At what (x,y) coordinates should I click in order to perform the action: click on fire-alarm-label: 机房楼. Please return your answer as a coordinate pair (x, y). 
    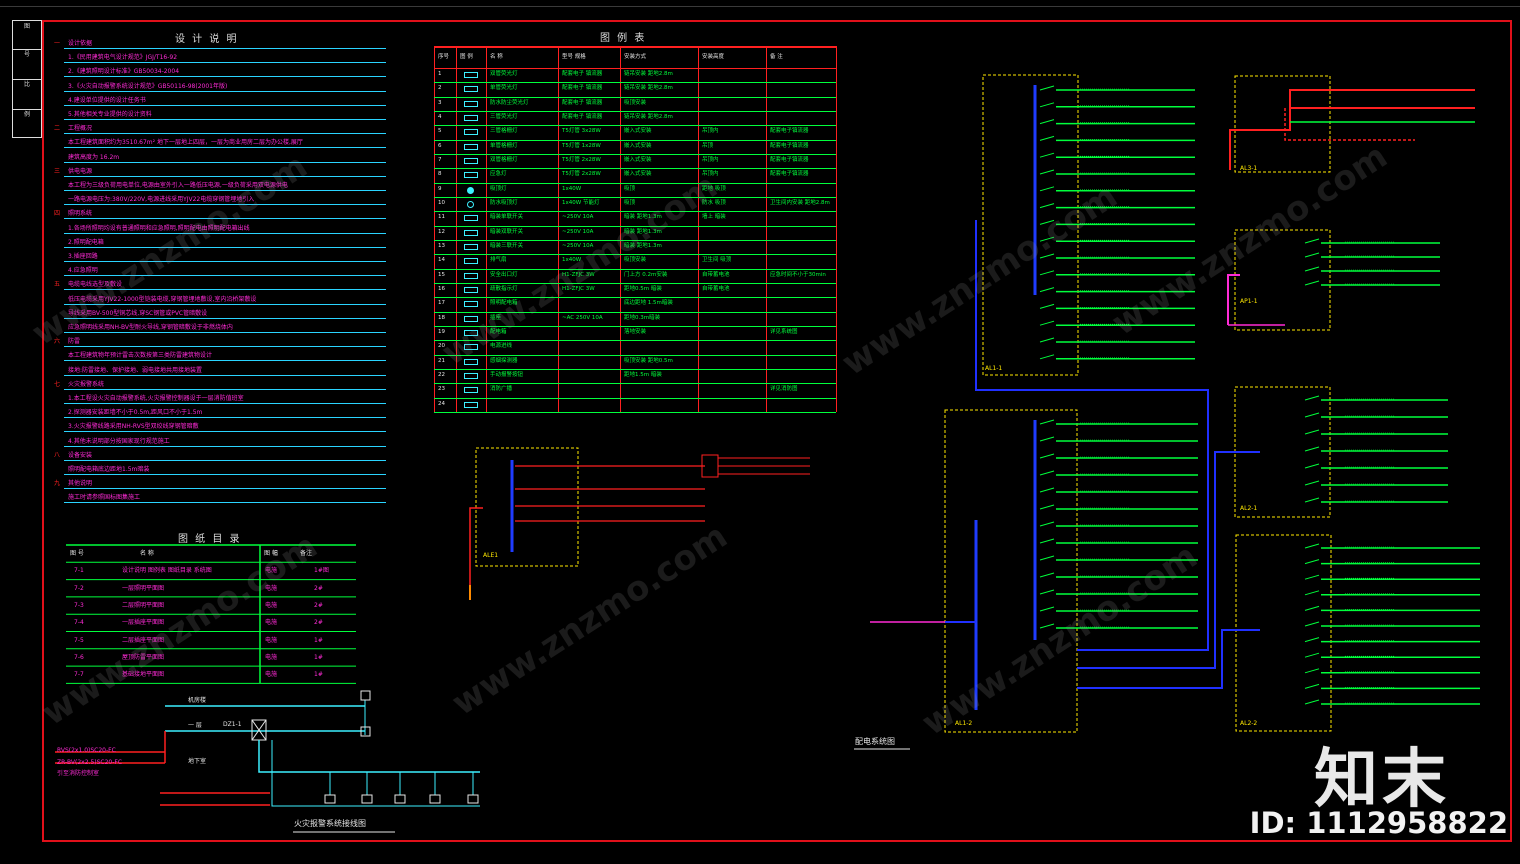
    Looking at the image, I should click on (197, 700).